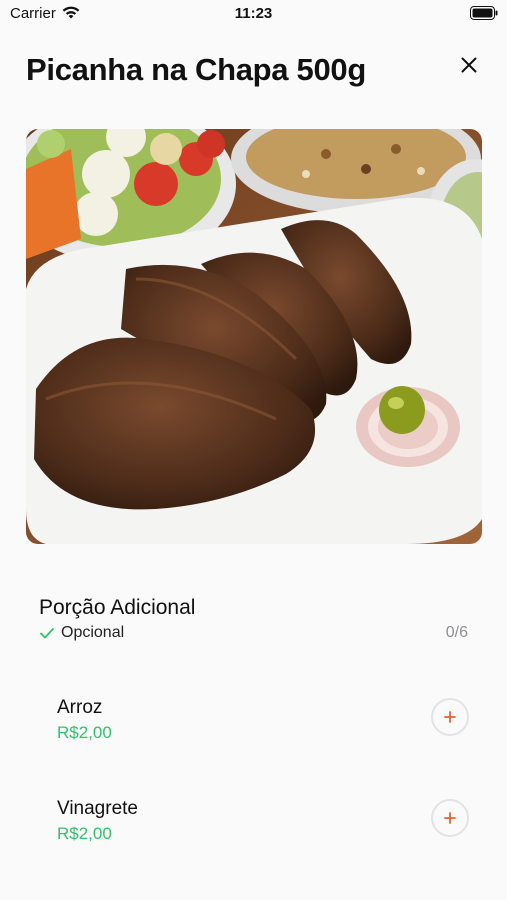 Image resolution: width=507 pixels, height=900 pixels. I want to click on check-icon, so click(47, 633).